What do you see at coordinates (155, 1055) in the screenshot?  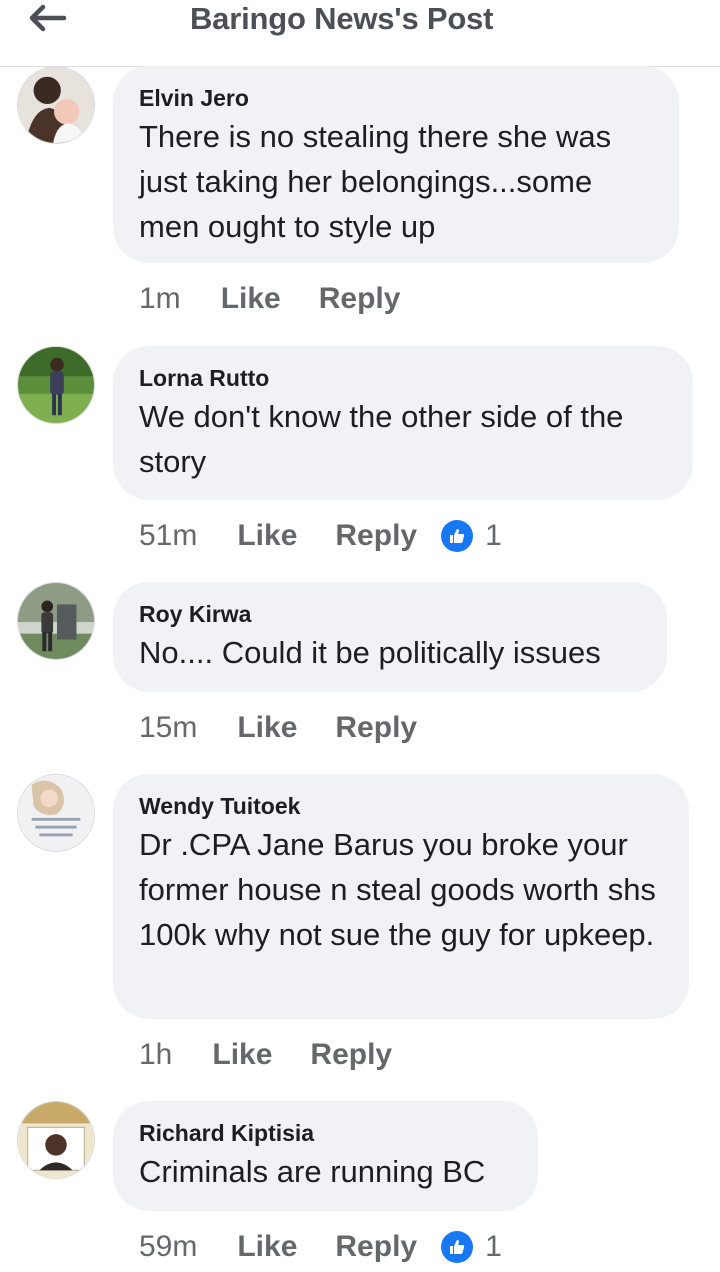 I see `comment-time: 1h` at bounding box center [155, 1055].